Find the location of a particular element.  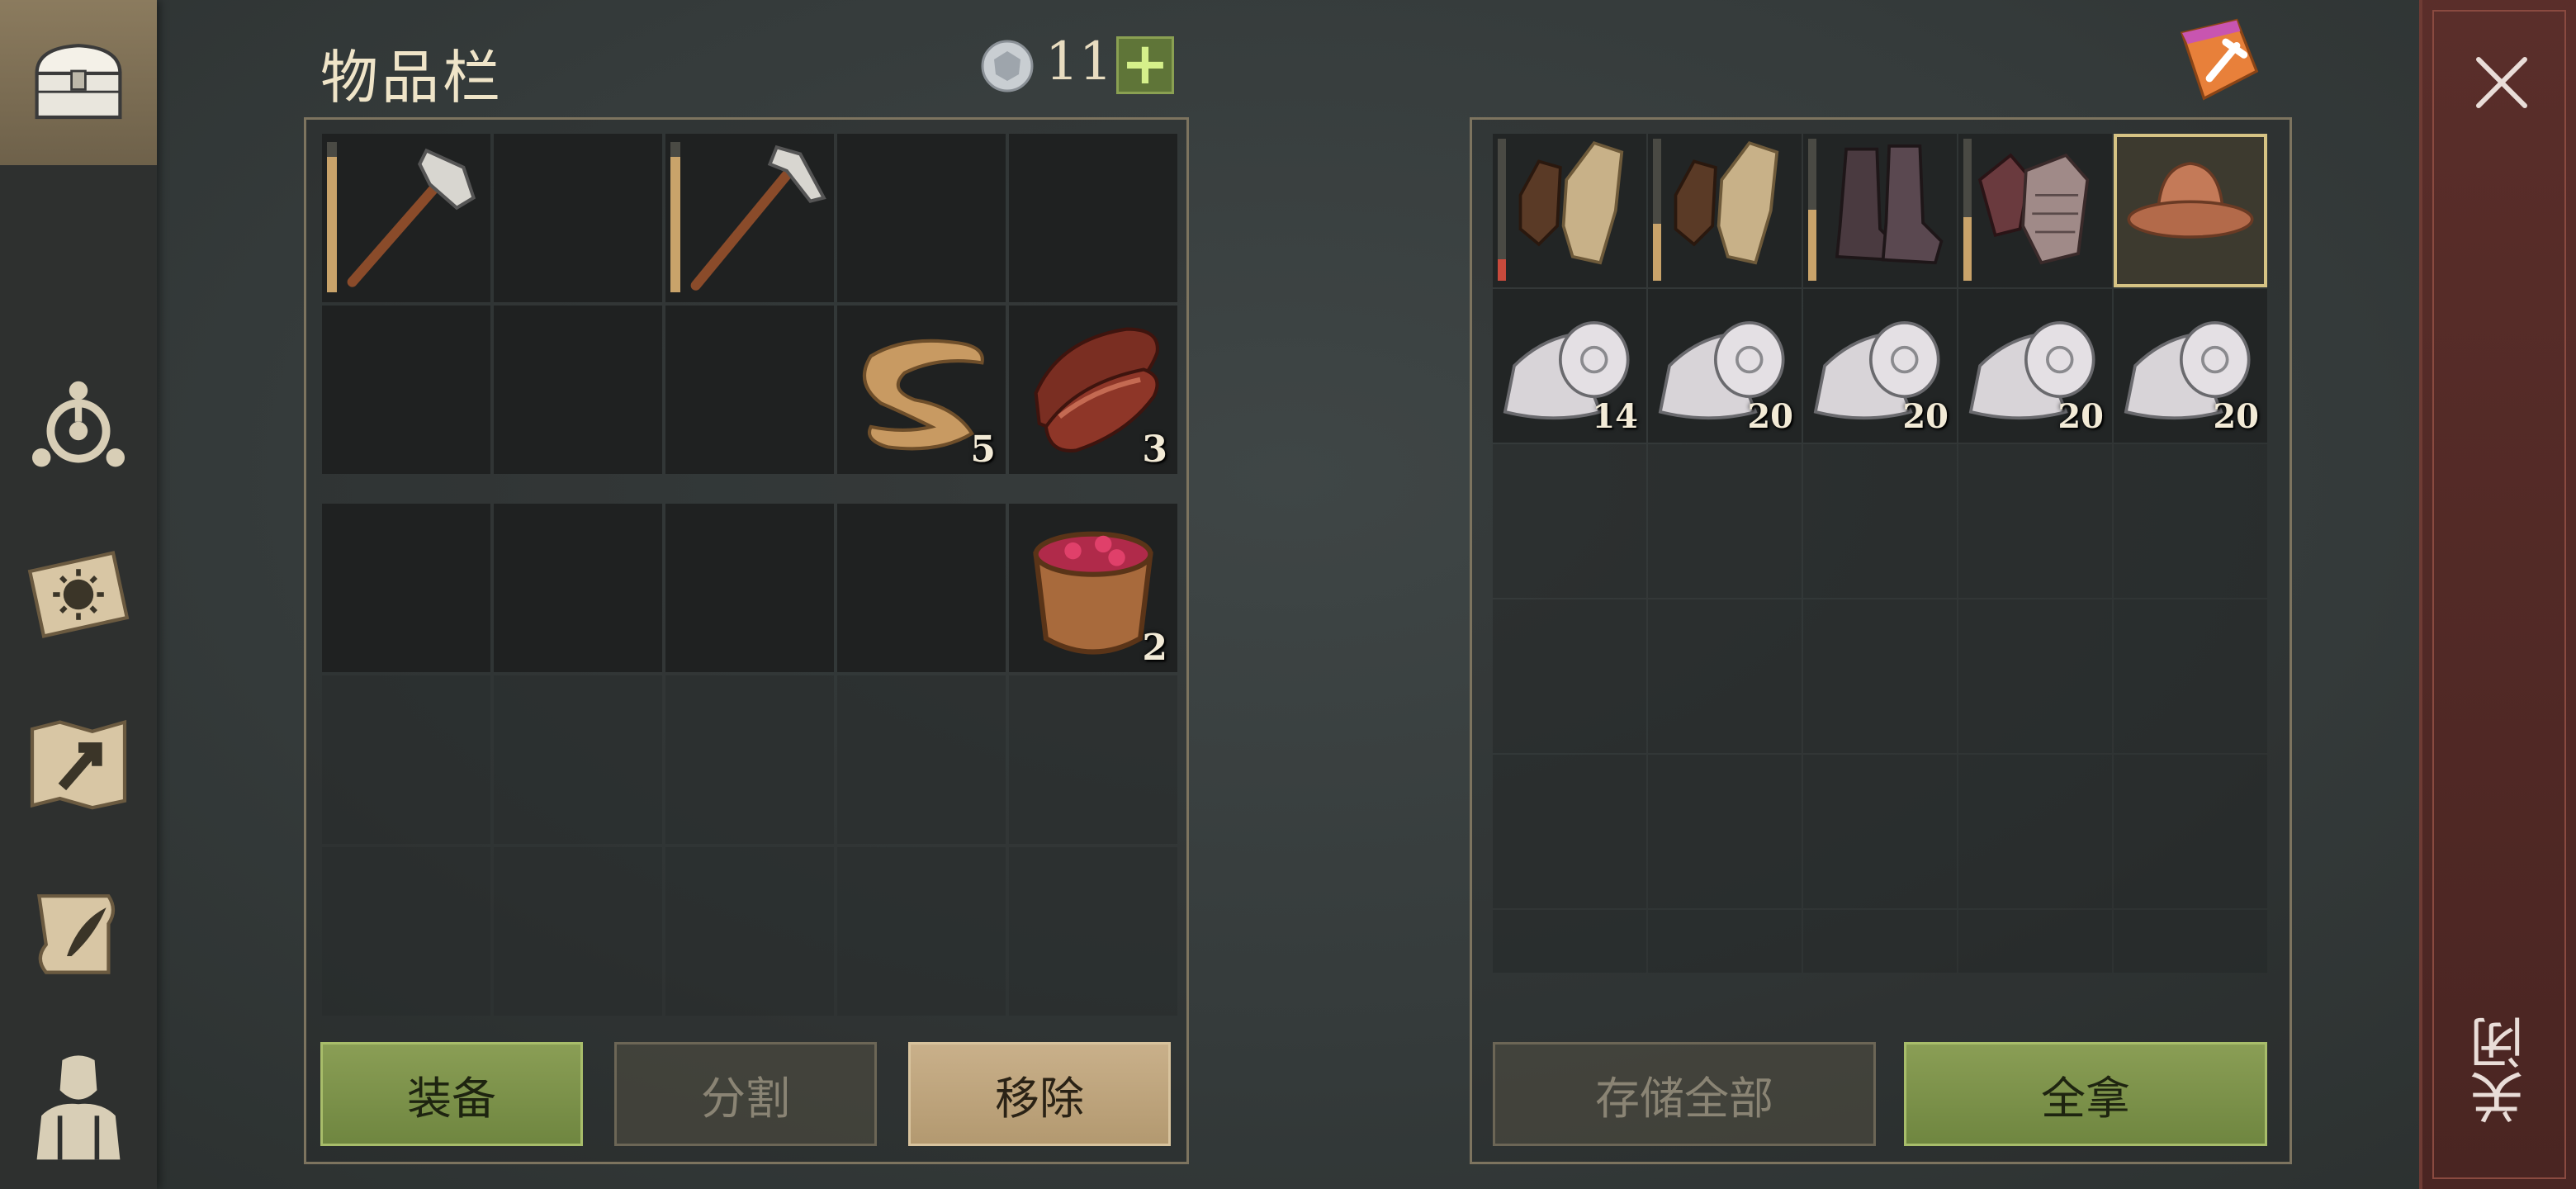

split-button: 分割 is located at coordinates (745, 1094).